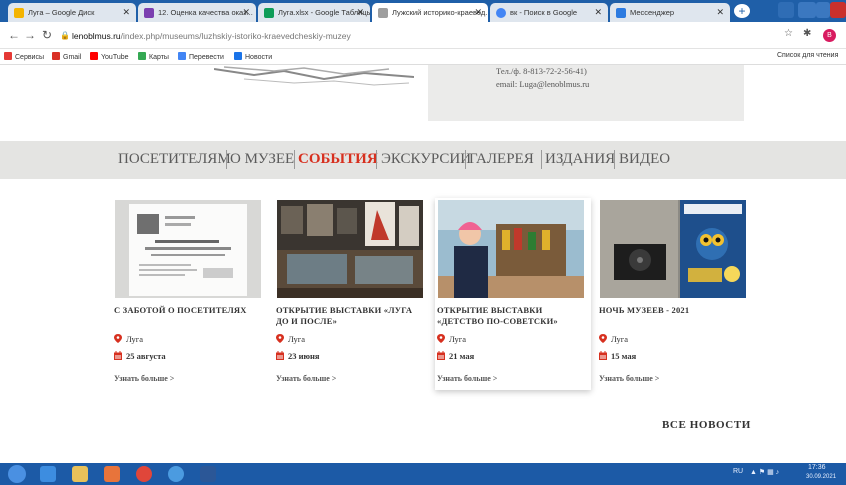 Image resolution: width=846 pixels, height=485 pixels. Describe the element at coordinates (182, 56) in the screenshot. I see `translate-icon` at that location.